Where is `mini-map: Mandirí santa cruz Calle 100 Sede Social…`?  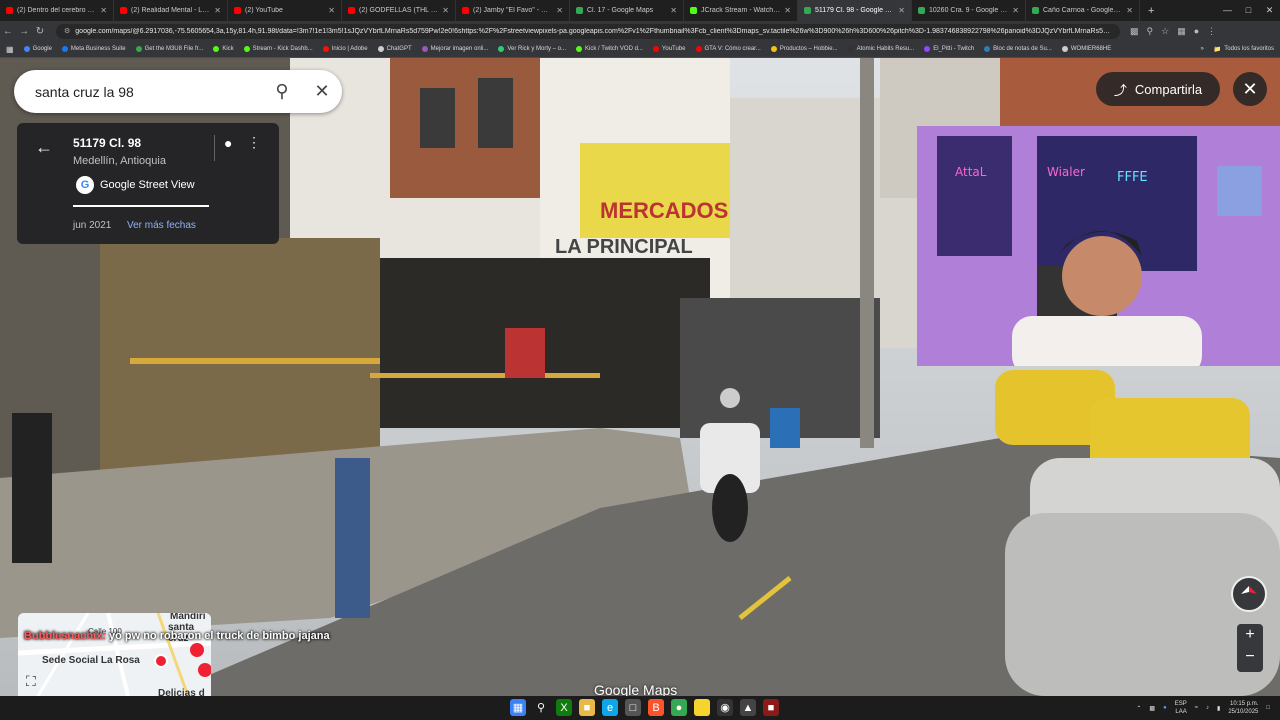
mini-map: Mandirí santa cruz Calle 100 Sede Social… is located at coordinates (114, 654).